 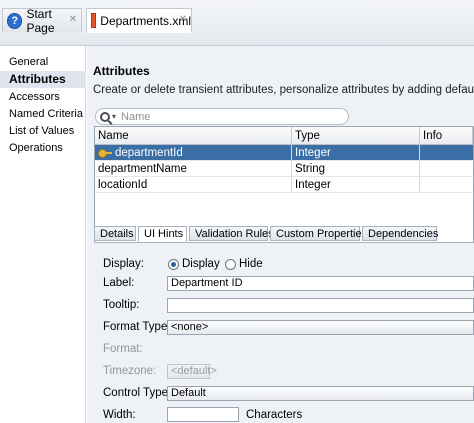 I want to click on tab-departments-xml: Departments.xml ✕, so click(x=139, y=20).